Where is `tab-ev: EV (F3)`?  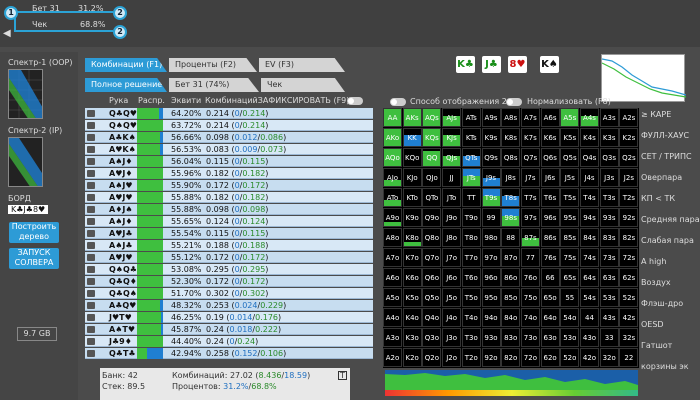 tab-ev: EV (F3) is located at coordinates (302, 65).